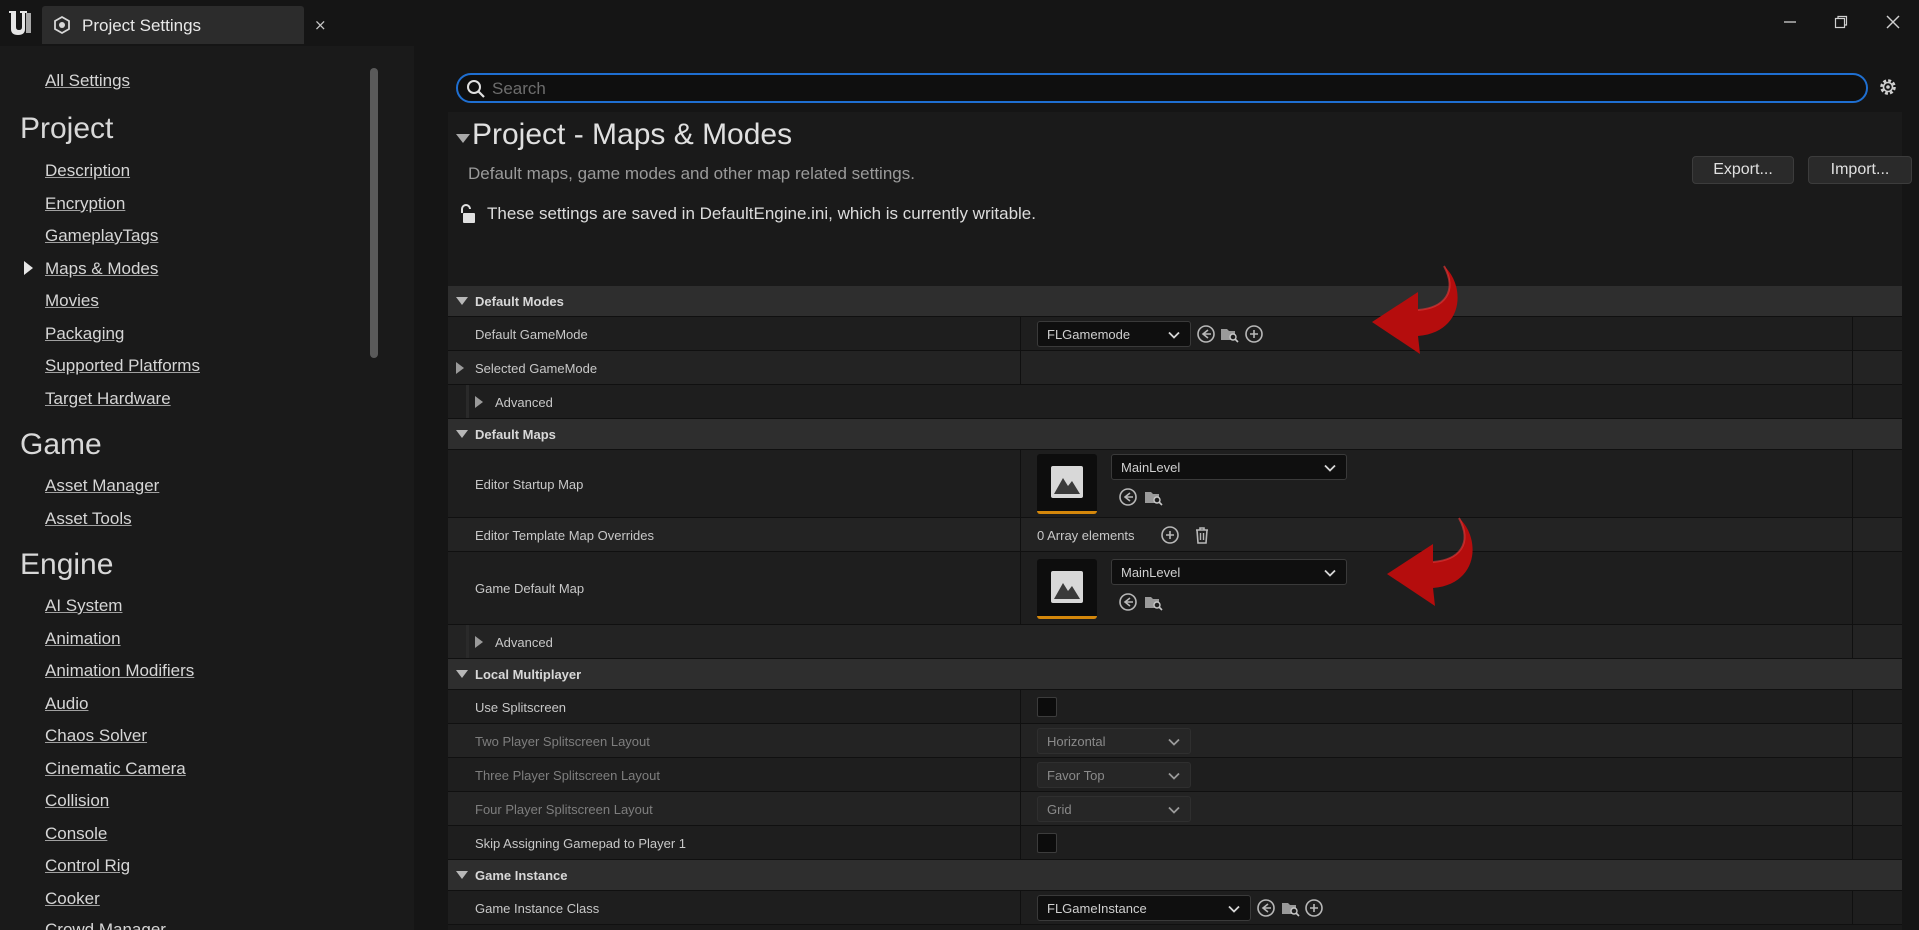  Describe the element at coordinates (463, 138) in the screenshot. I see `section-collapse-icon` at that location.